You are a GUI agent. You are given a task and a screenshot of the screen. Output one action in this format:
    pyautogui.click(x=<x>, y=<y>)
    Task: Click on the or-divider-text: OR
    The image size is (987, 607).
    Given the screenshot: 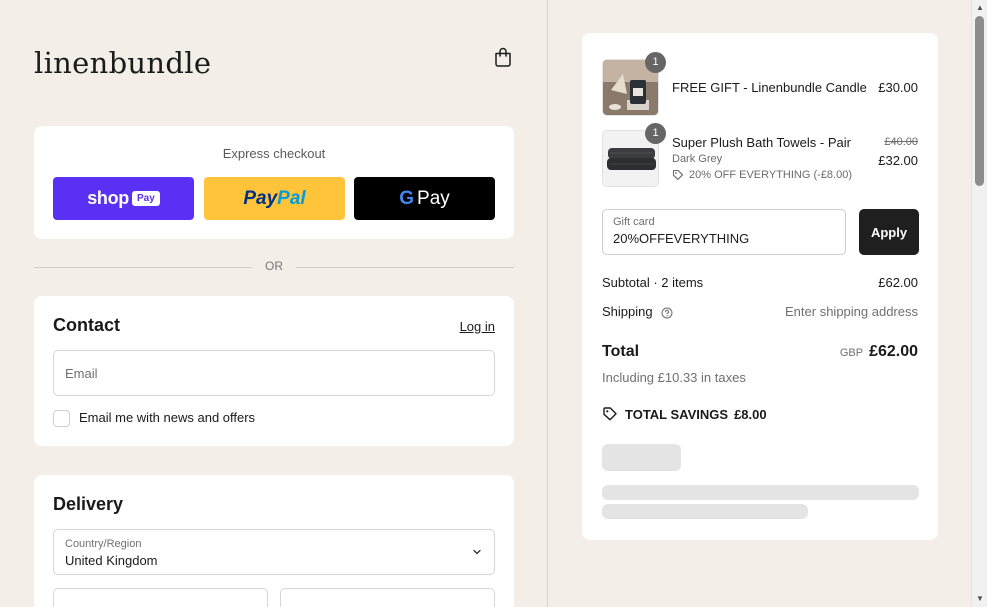 What is the action you would take?
    pyautogui.click(x=274, y=266)
    